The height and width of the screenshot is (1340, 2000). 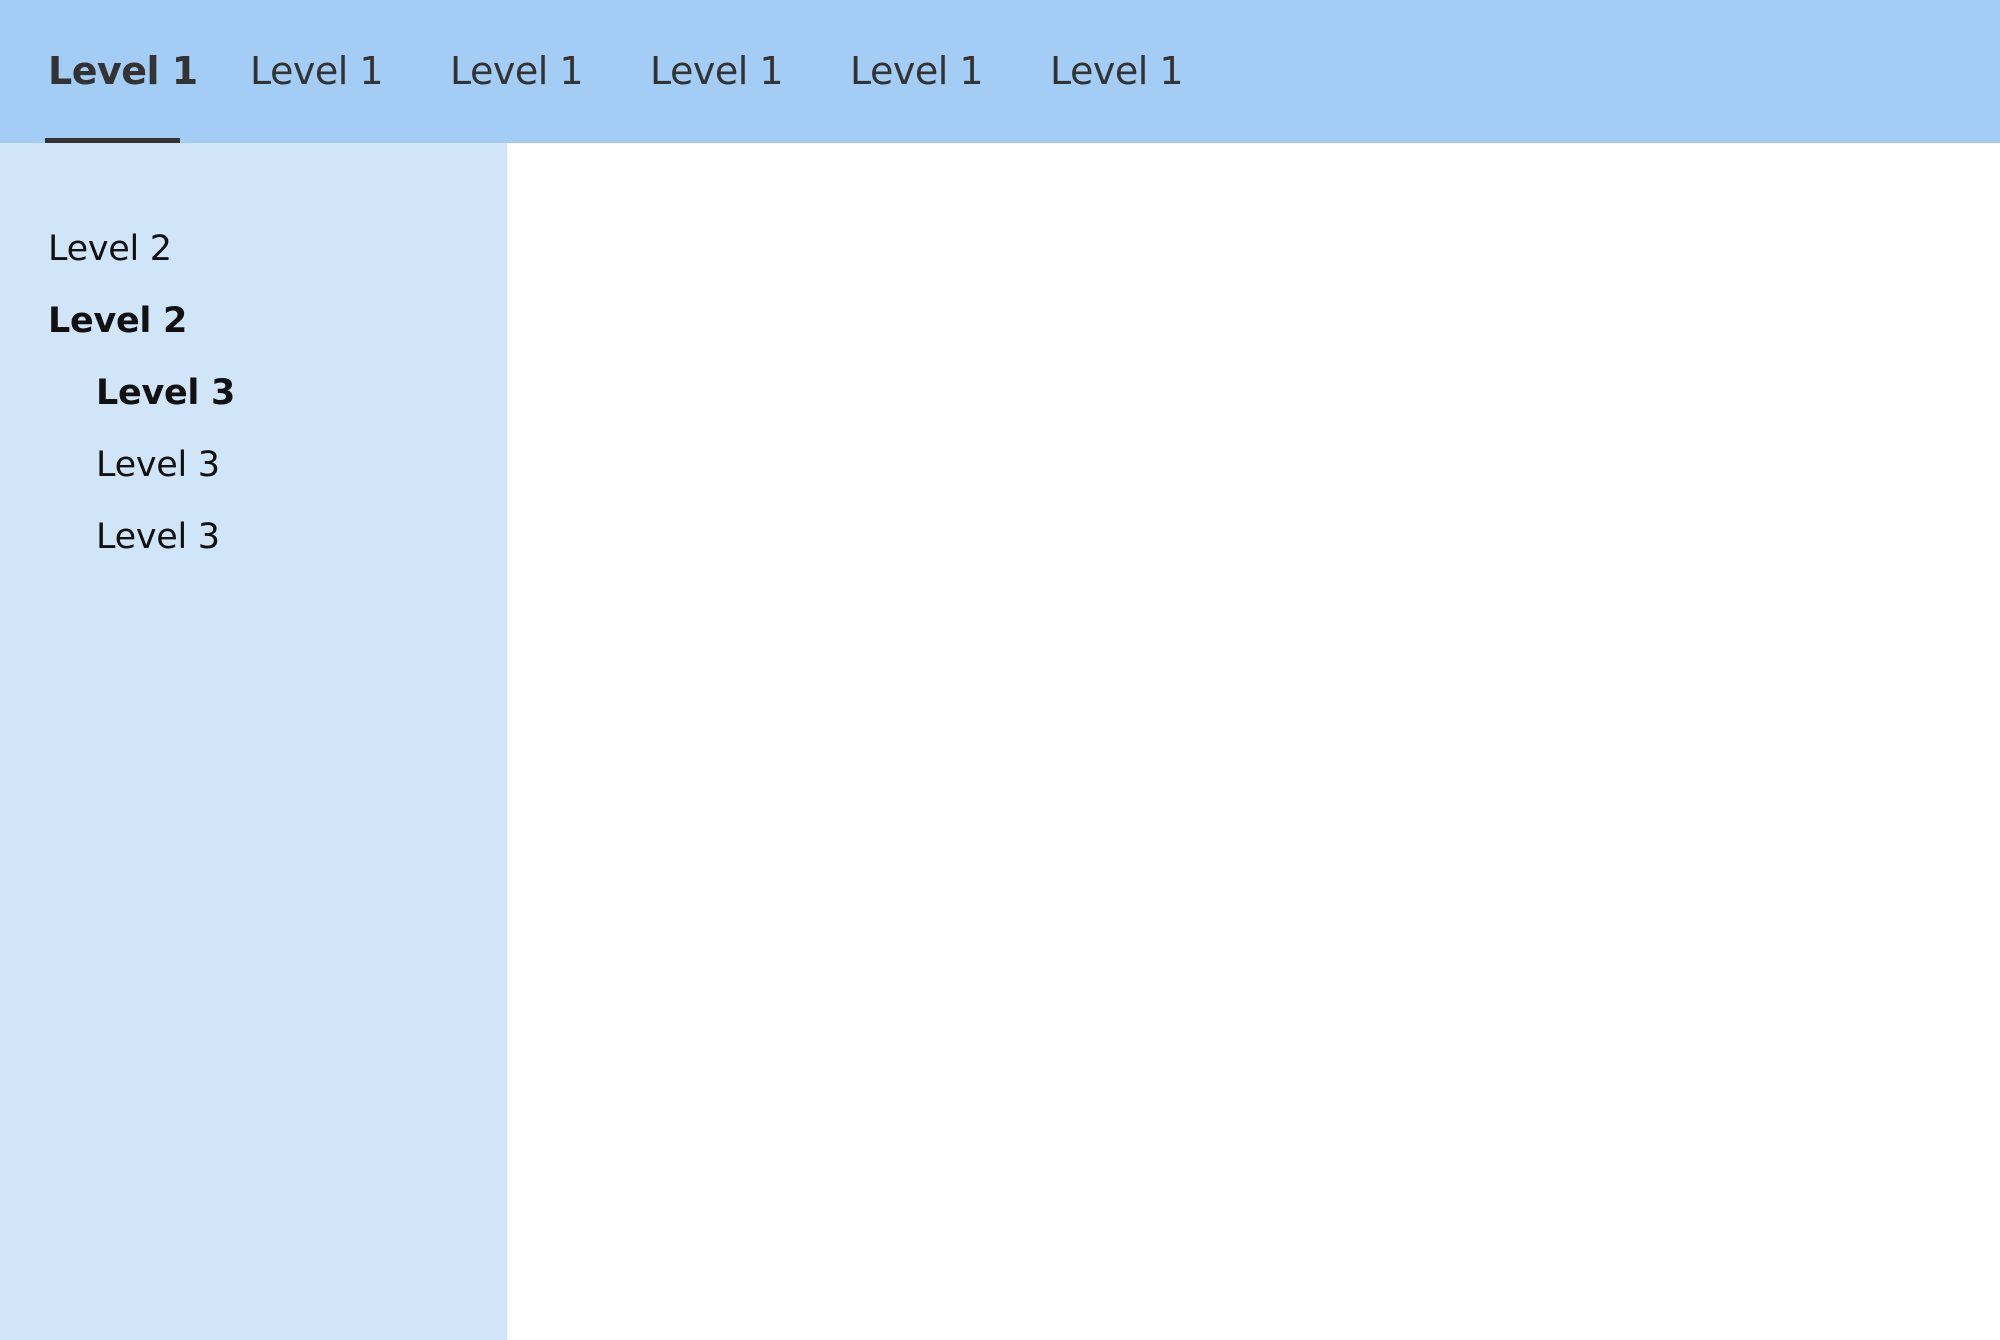 I want to click on sidebar-item-level-3-selected: Level 3, so click(x=165, y=393).